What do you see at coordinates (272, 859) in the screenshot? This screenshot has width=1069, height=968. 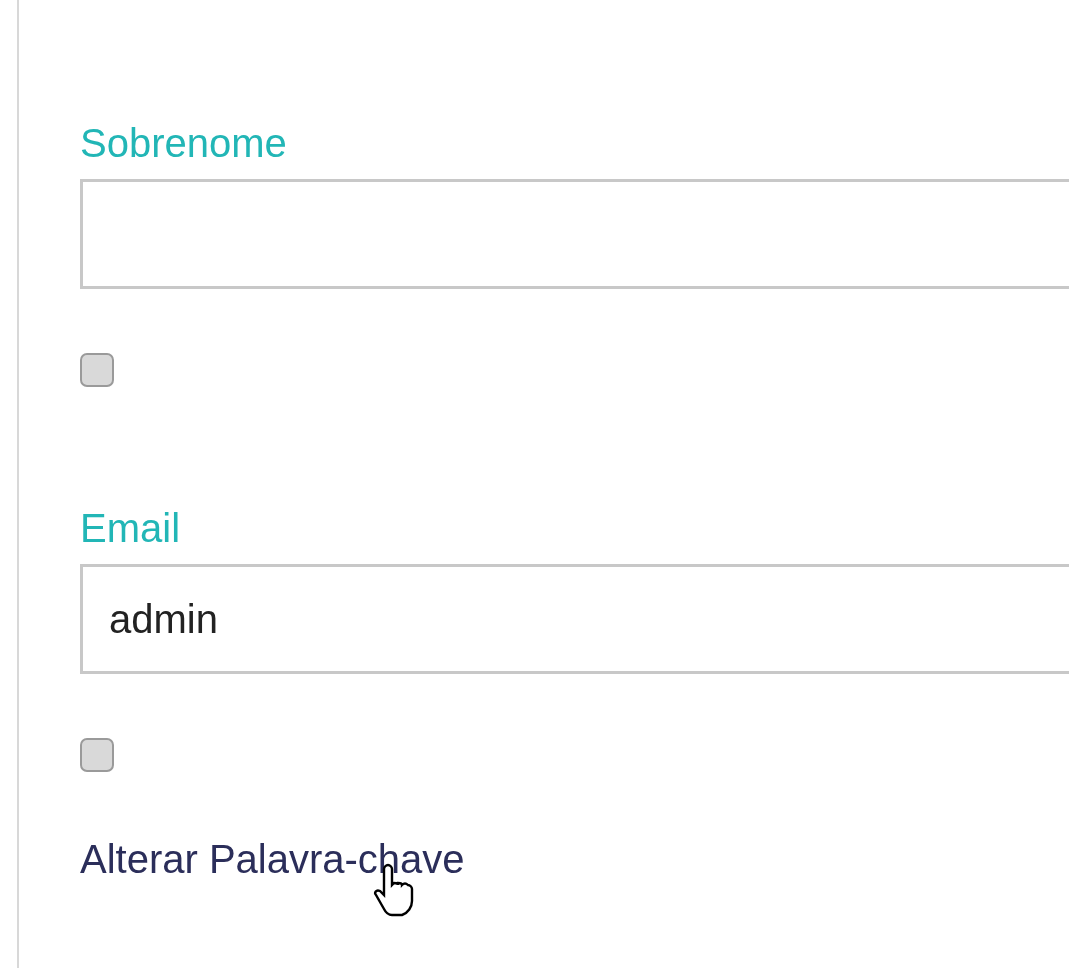 I see `change-password-link: Alterar Palavra-chave` at bounding box center [272, 859].